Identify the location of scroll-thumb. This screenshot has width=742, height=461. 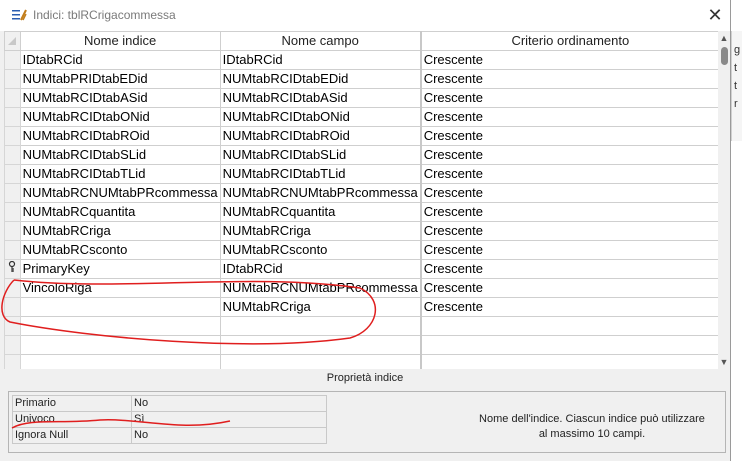
(724, 56).